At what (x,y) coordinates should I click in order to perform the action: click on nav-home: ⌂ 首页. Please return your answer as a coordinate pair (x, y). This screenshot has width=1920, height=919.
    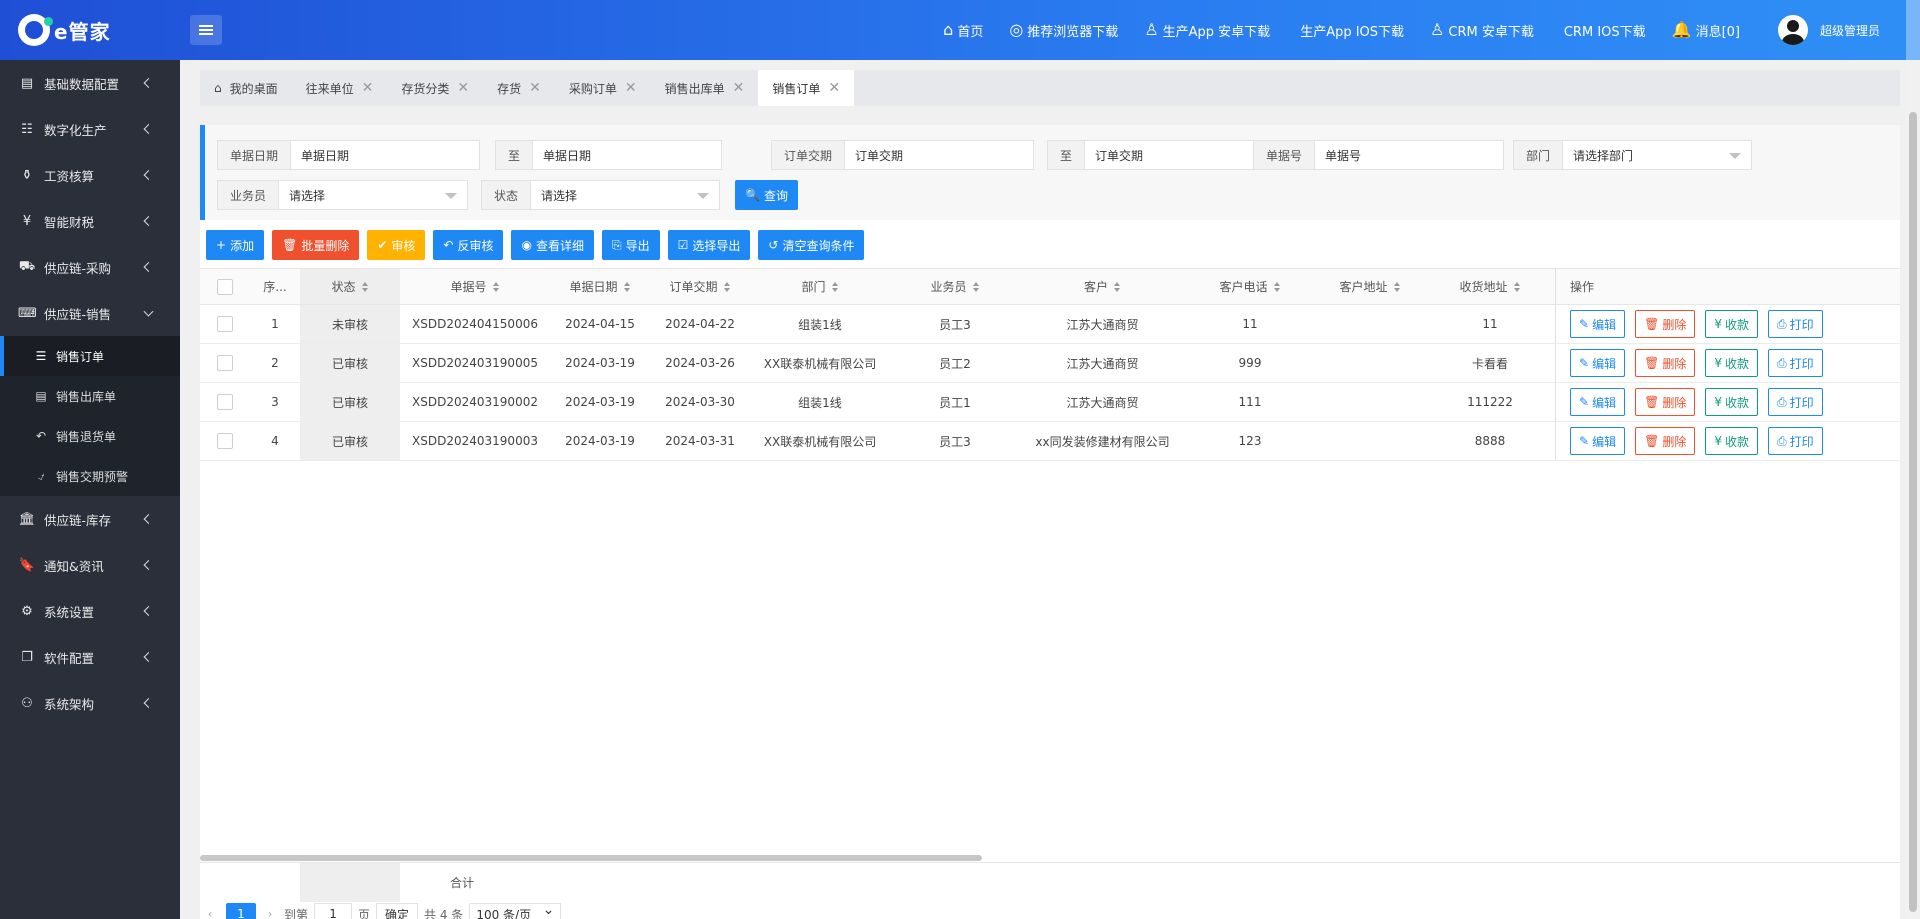
    Looking at the image, I should click on (963, 30).